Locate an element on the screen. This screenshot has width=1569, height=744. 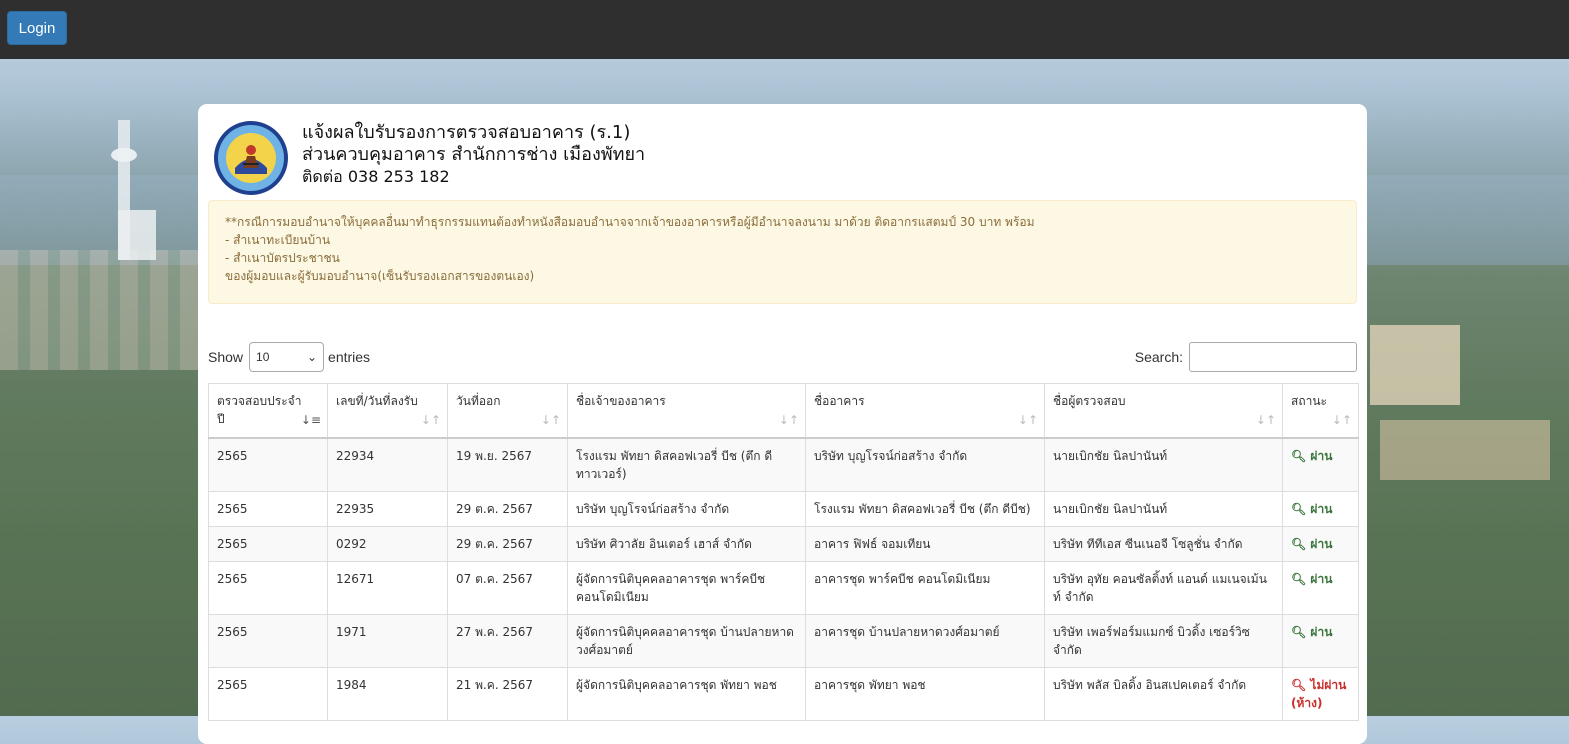
cell-building: อาคาร ฟิฟธ์ จอมเทียน is located at coordinates (925, 543).